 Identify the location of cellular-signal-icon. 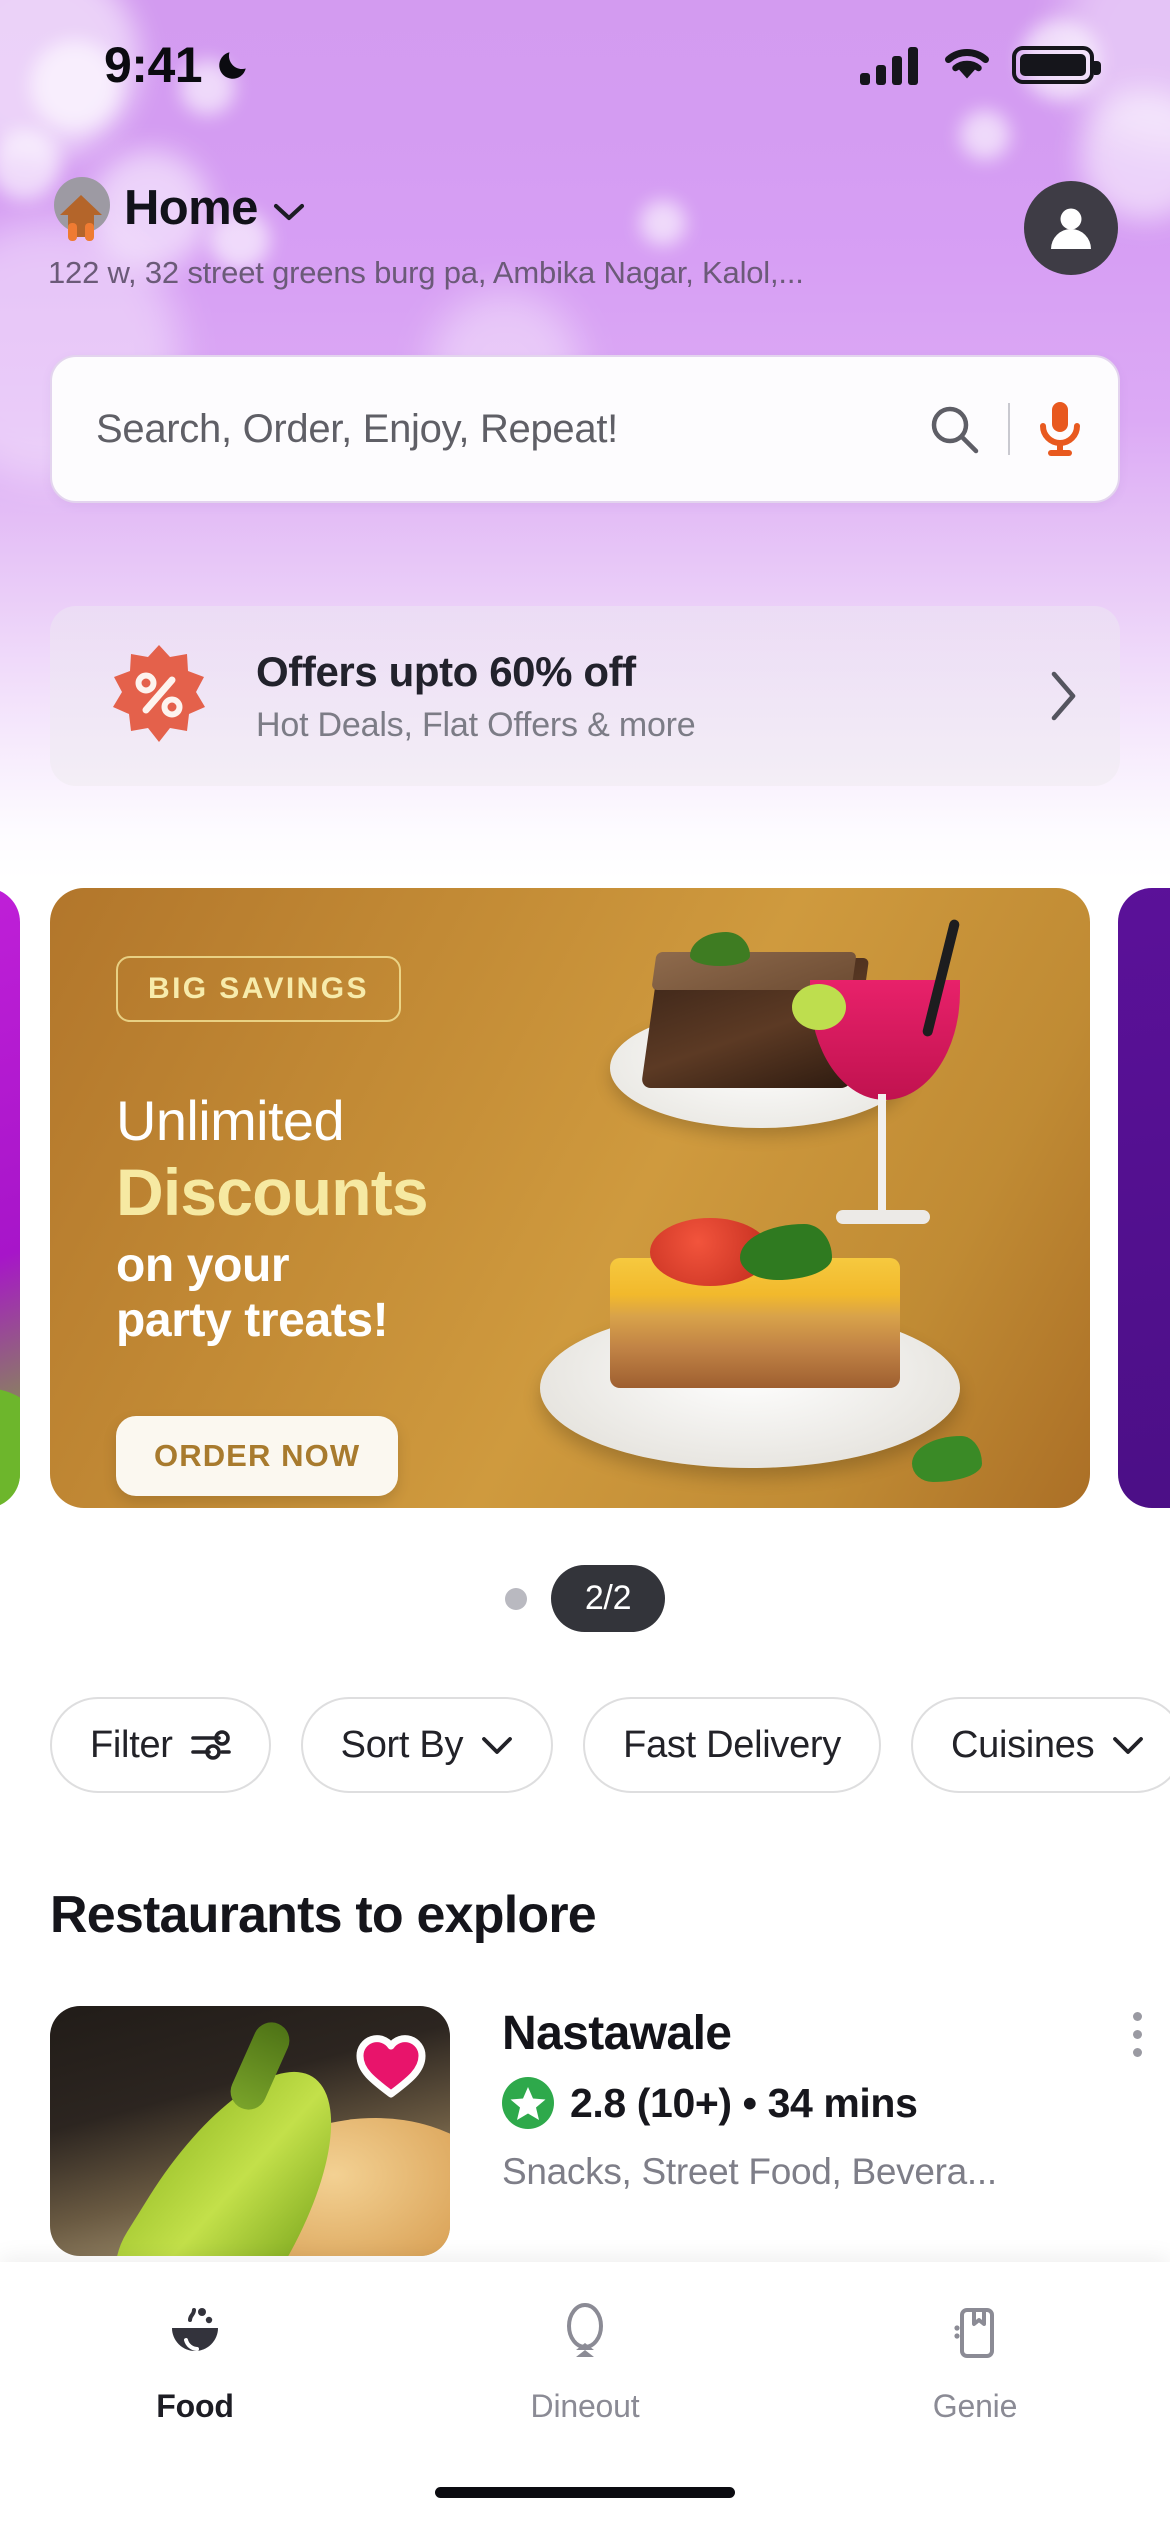
(889, 66).